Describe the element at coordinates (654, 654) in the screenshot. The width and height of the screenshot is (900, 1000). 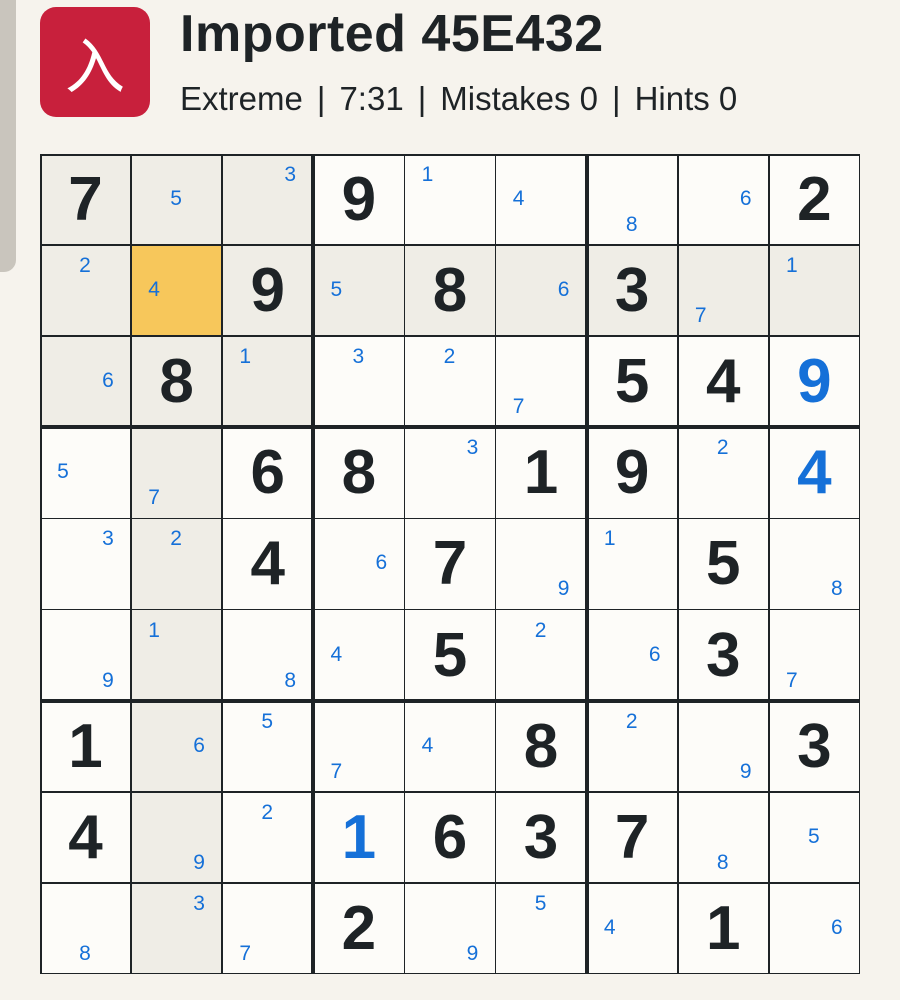
I see `pencil-note: 6` at that location.